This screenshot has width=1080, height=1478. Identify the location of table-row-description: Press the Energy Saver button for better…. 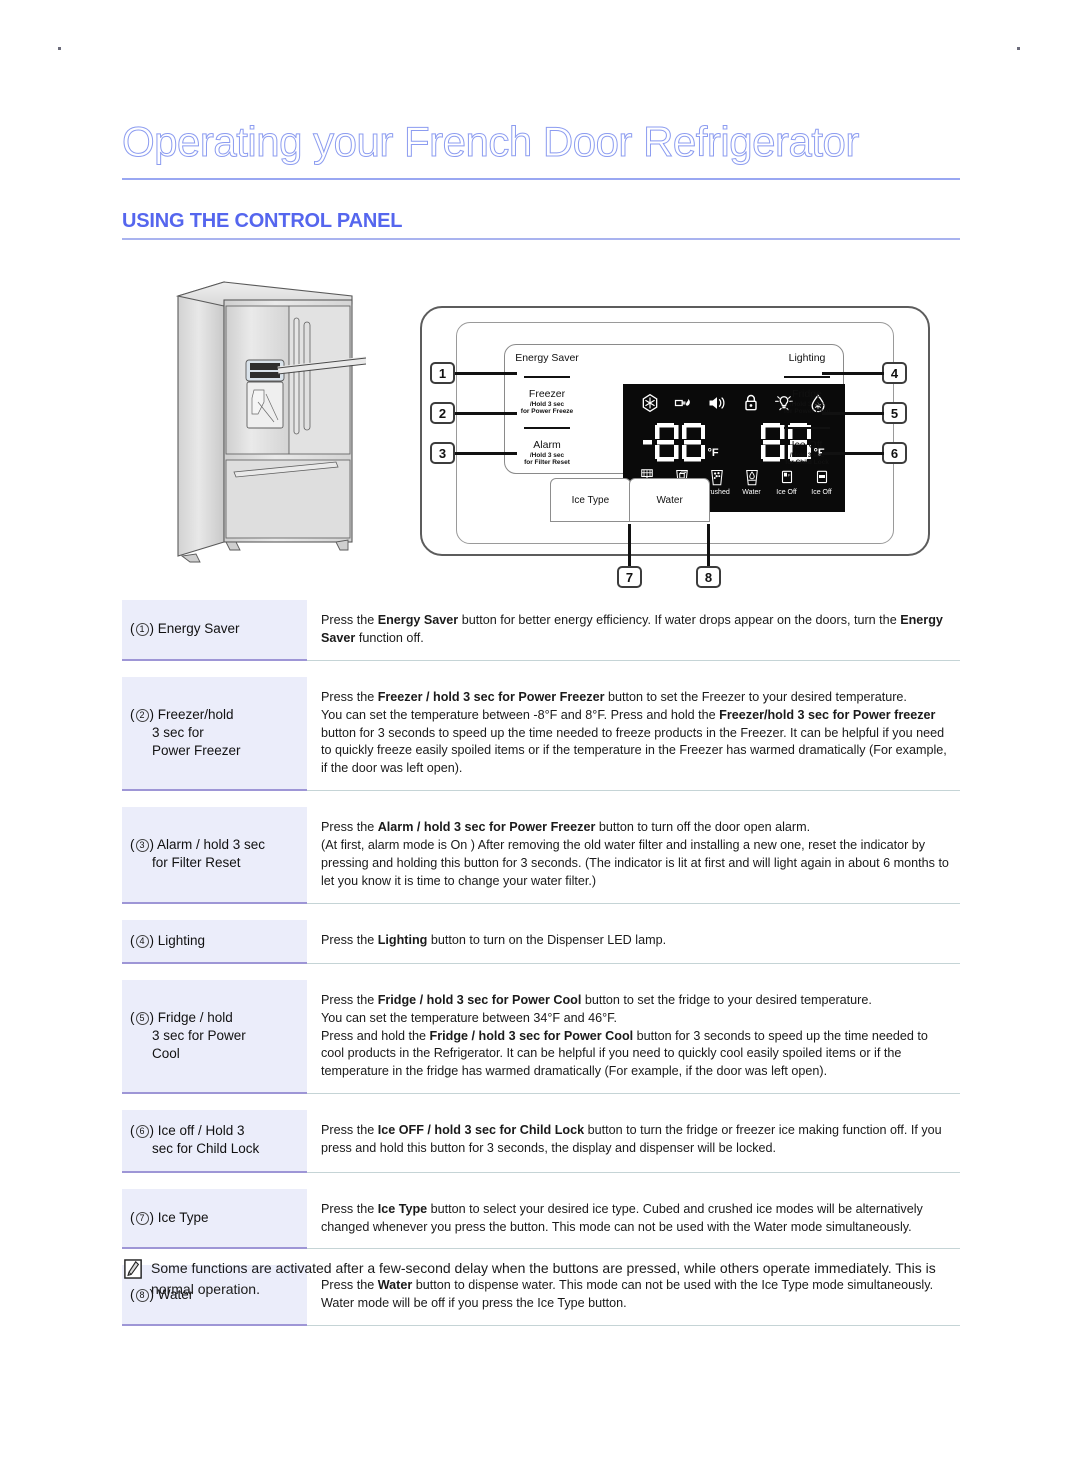
(633, 630).